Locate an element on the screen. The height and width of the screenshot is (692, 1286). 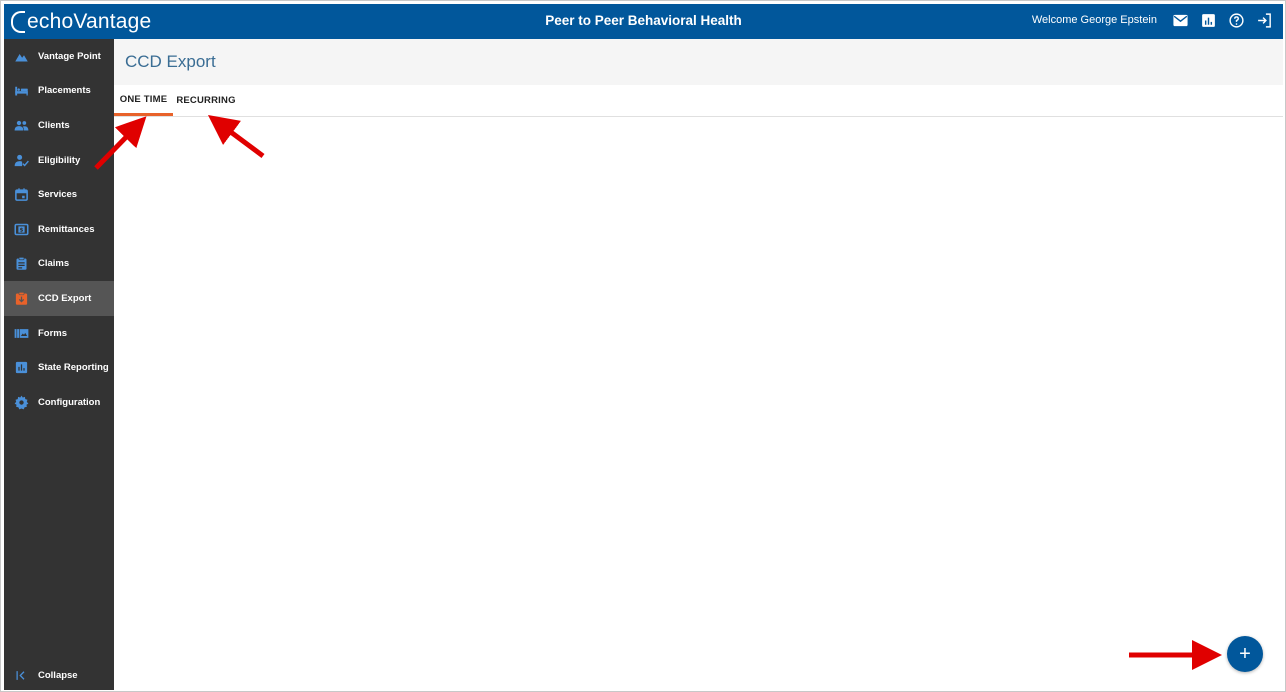
sidebar-item-ccd-export: CCD Export is located at coordinates (59, 298).